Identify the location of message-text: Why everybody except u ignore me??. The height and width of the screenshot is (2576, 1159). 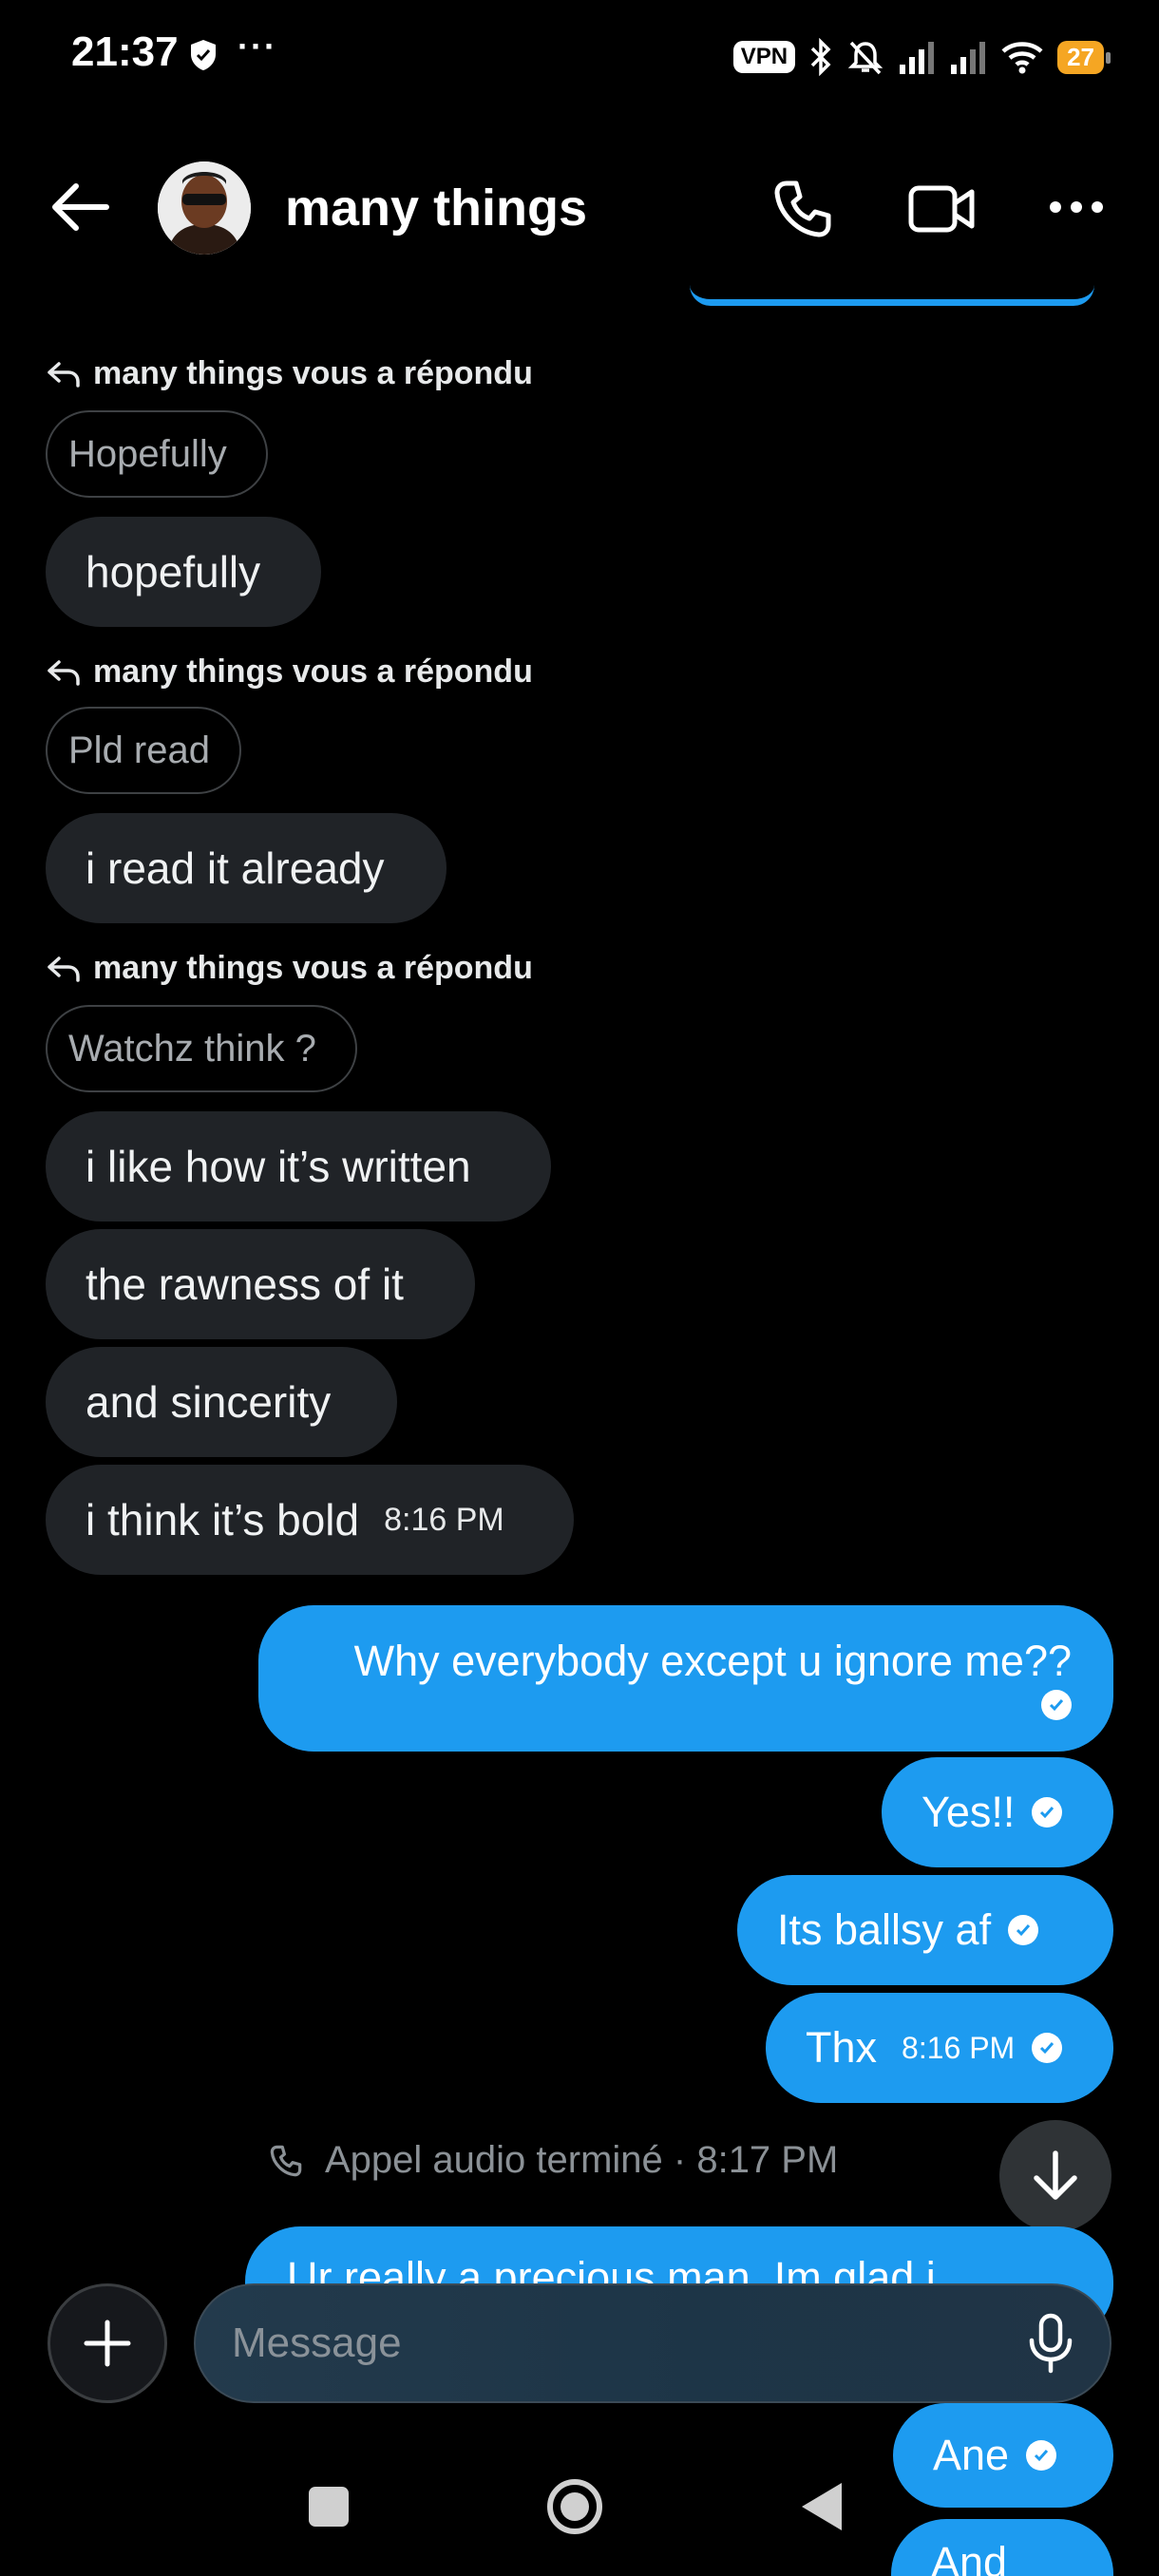
(712, 1661).